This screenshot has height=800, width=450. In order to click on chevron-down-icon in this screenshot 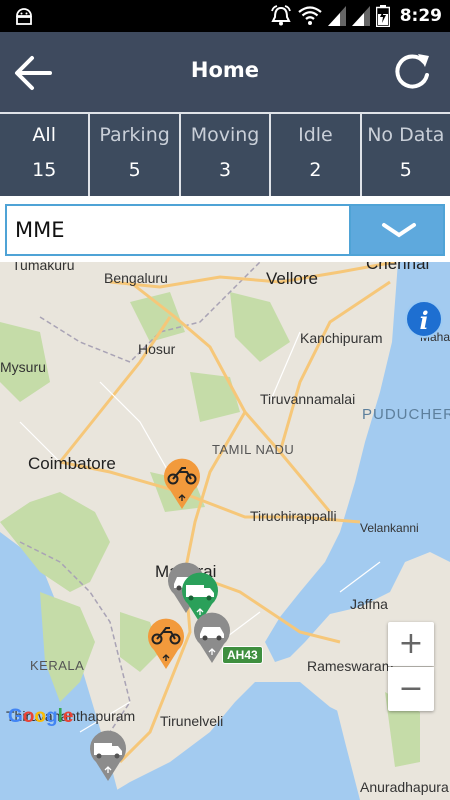, I will do `click(399, 230)`.